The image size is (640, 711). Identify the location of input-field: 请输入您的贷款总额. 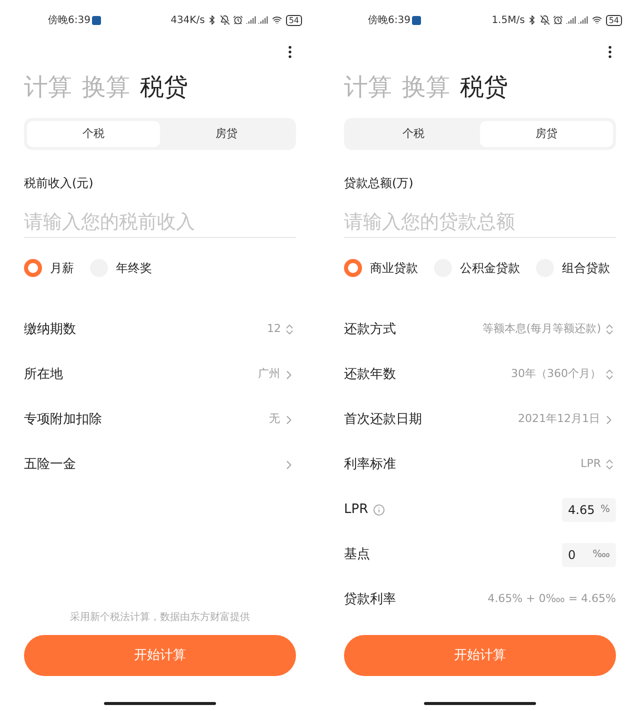
(480, 222).